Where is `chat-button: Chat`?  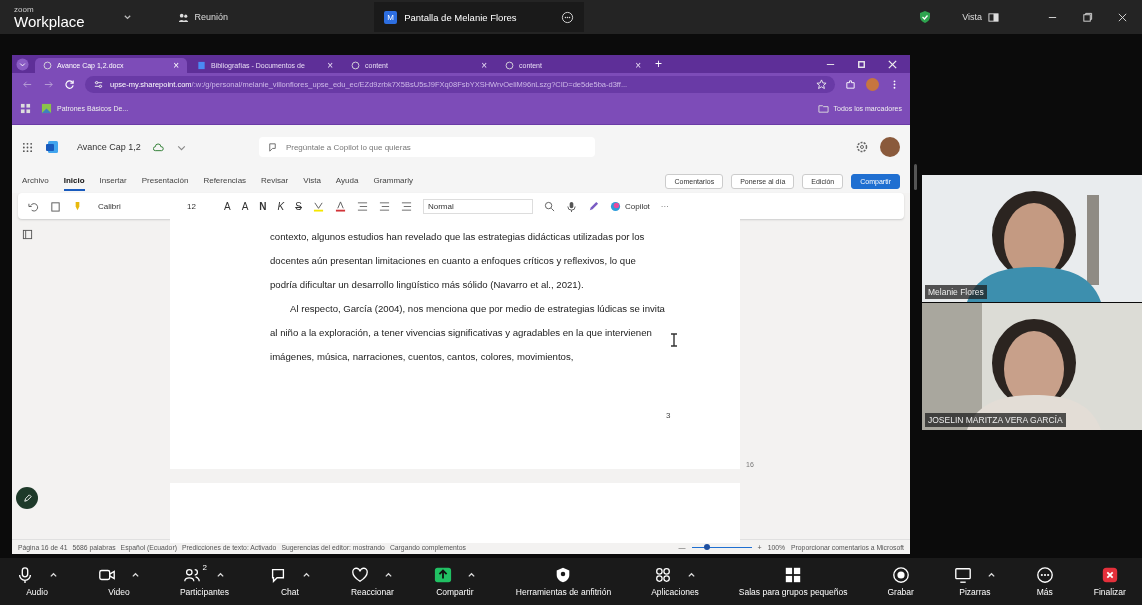
chat-button: Chat is located at coordinates (289, 581).